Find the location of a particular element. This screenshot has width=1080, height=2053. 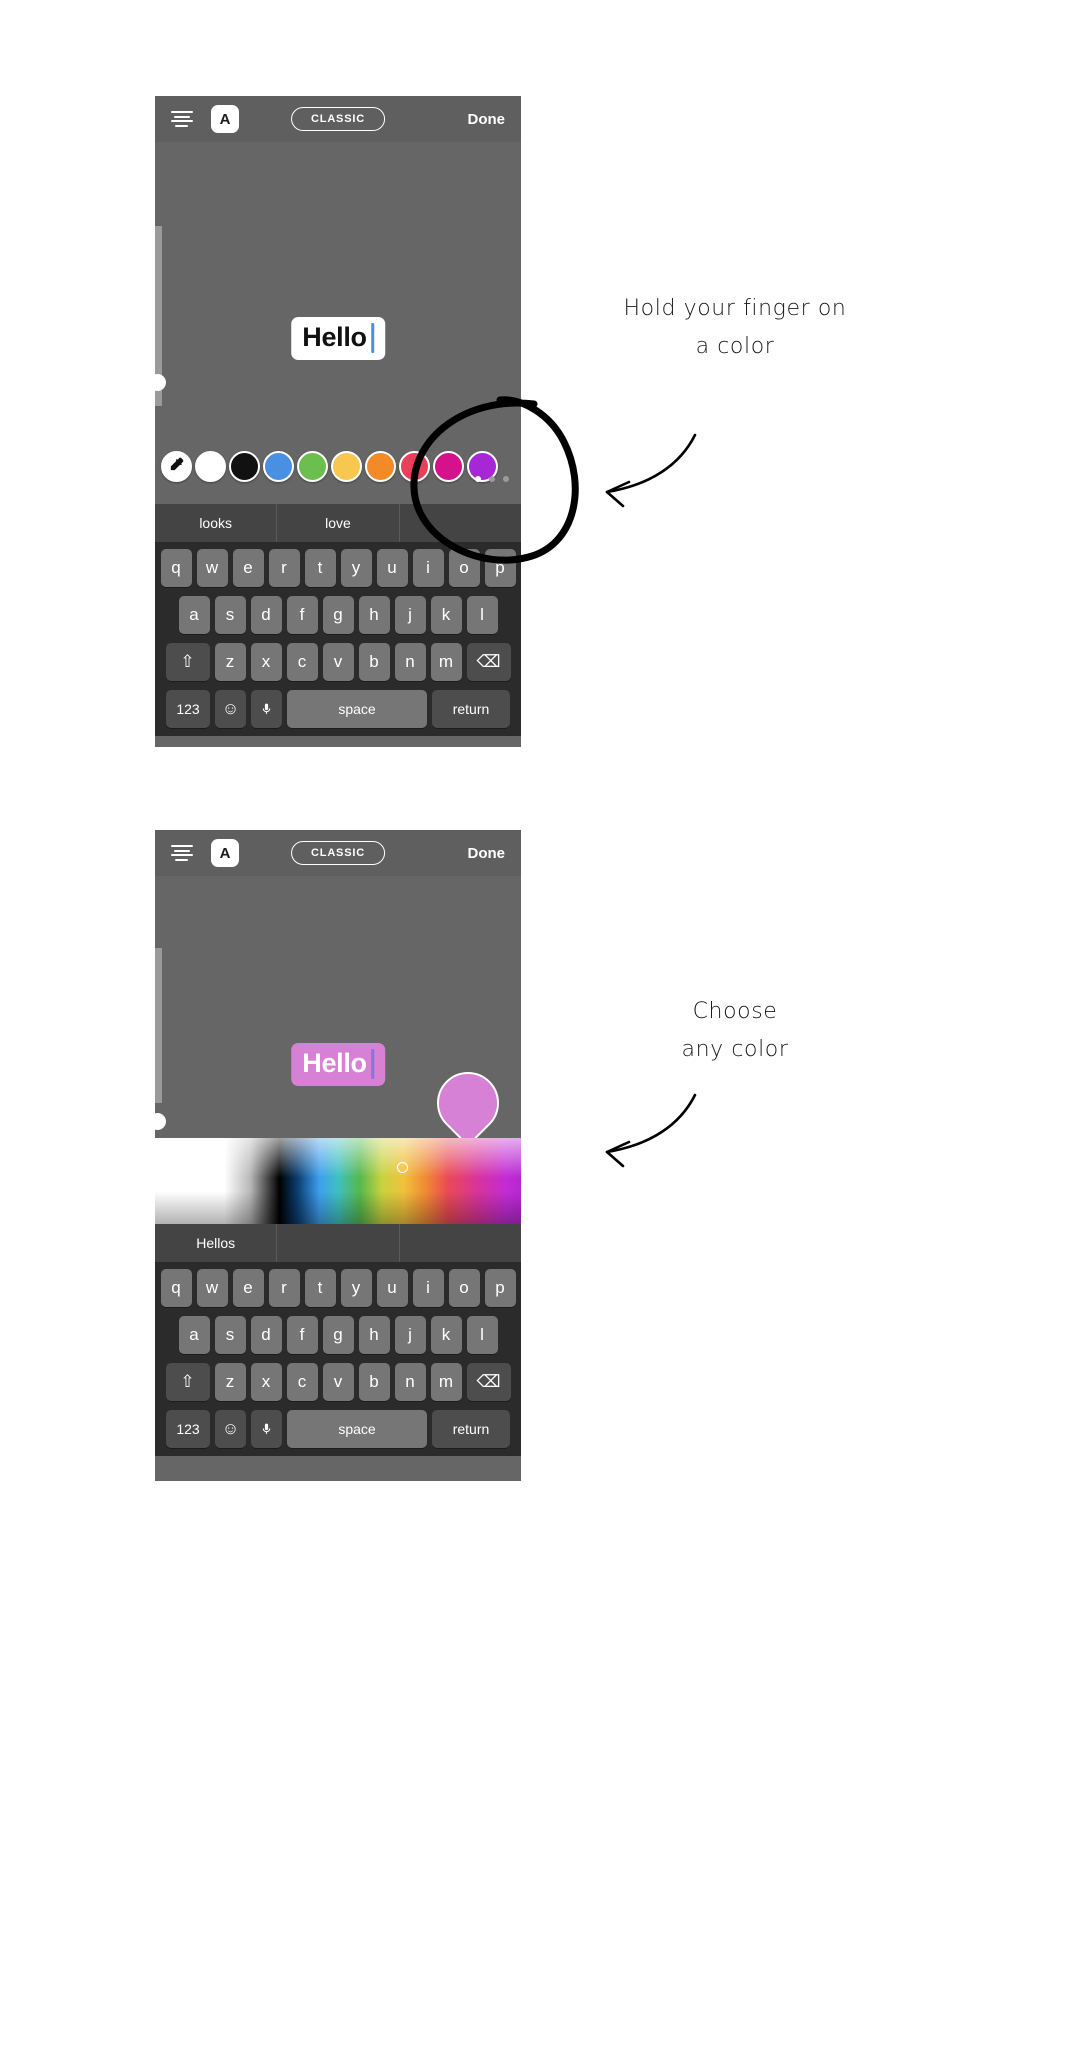

swatch-white is located at coordinates (210, 466).